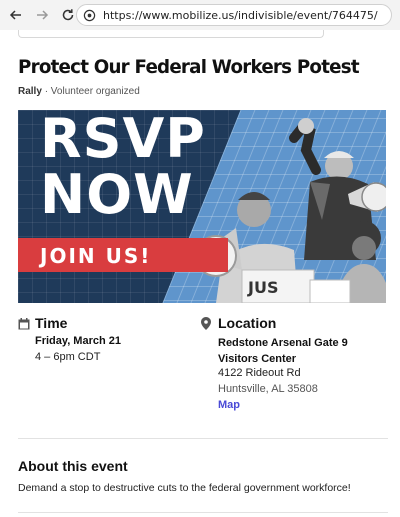 The image size is (400, 517). What do you see at coordinates (68, 357) in the screenshot?
I see `event-hours: 4 – 6pm CDT` at bounding box center [68, 357].